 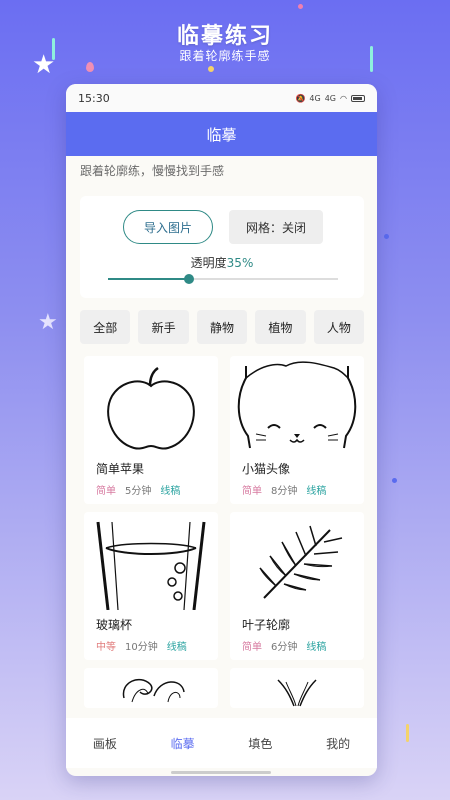 I want to click on apple-sketch-icon, so click(x=151, y=408).